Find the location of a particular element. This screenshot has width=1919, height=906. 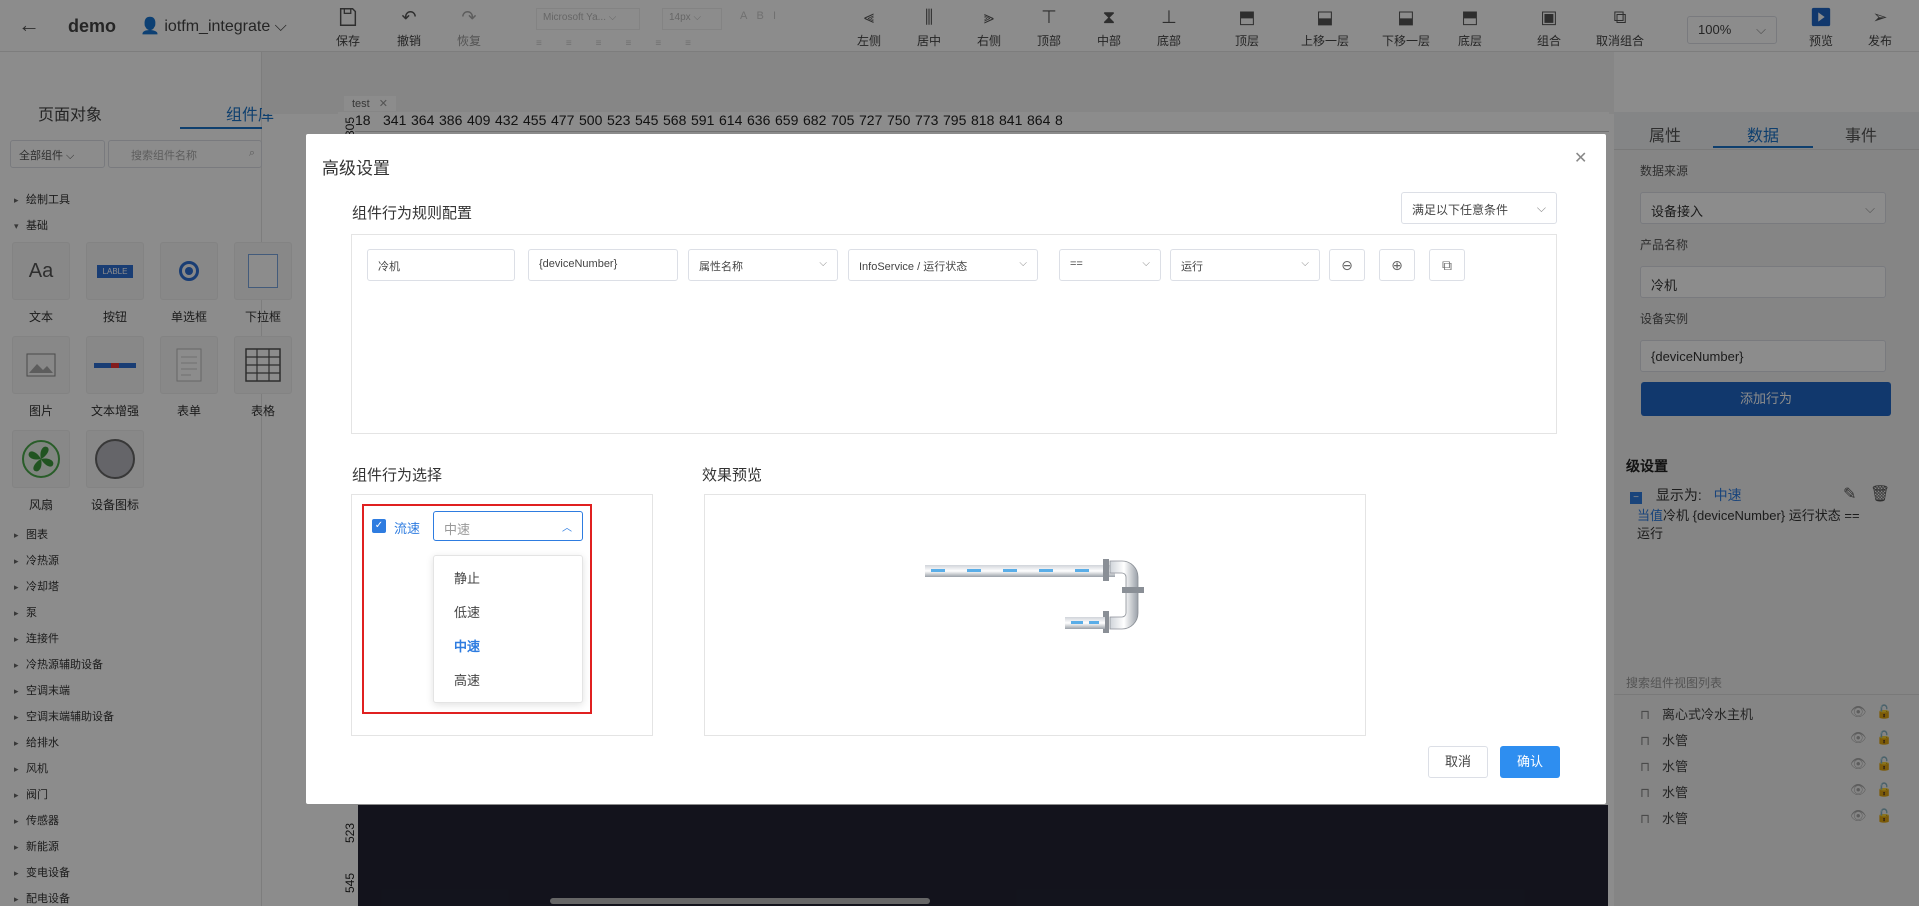

plus-circle-icon: ⊕ is located at coordinates (1397, 265).